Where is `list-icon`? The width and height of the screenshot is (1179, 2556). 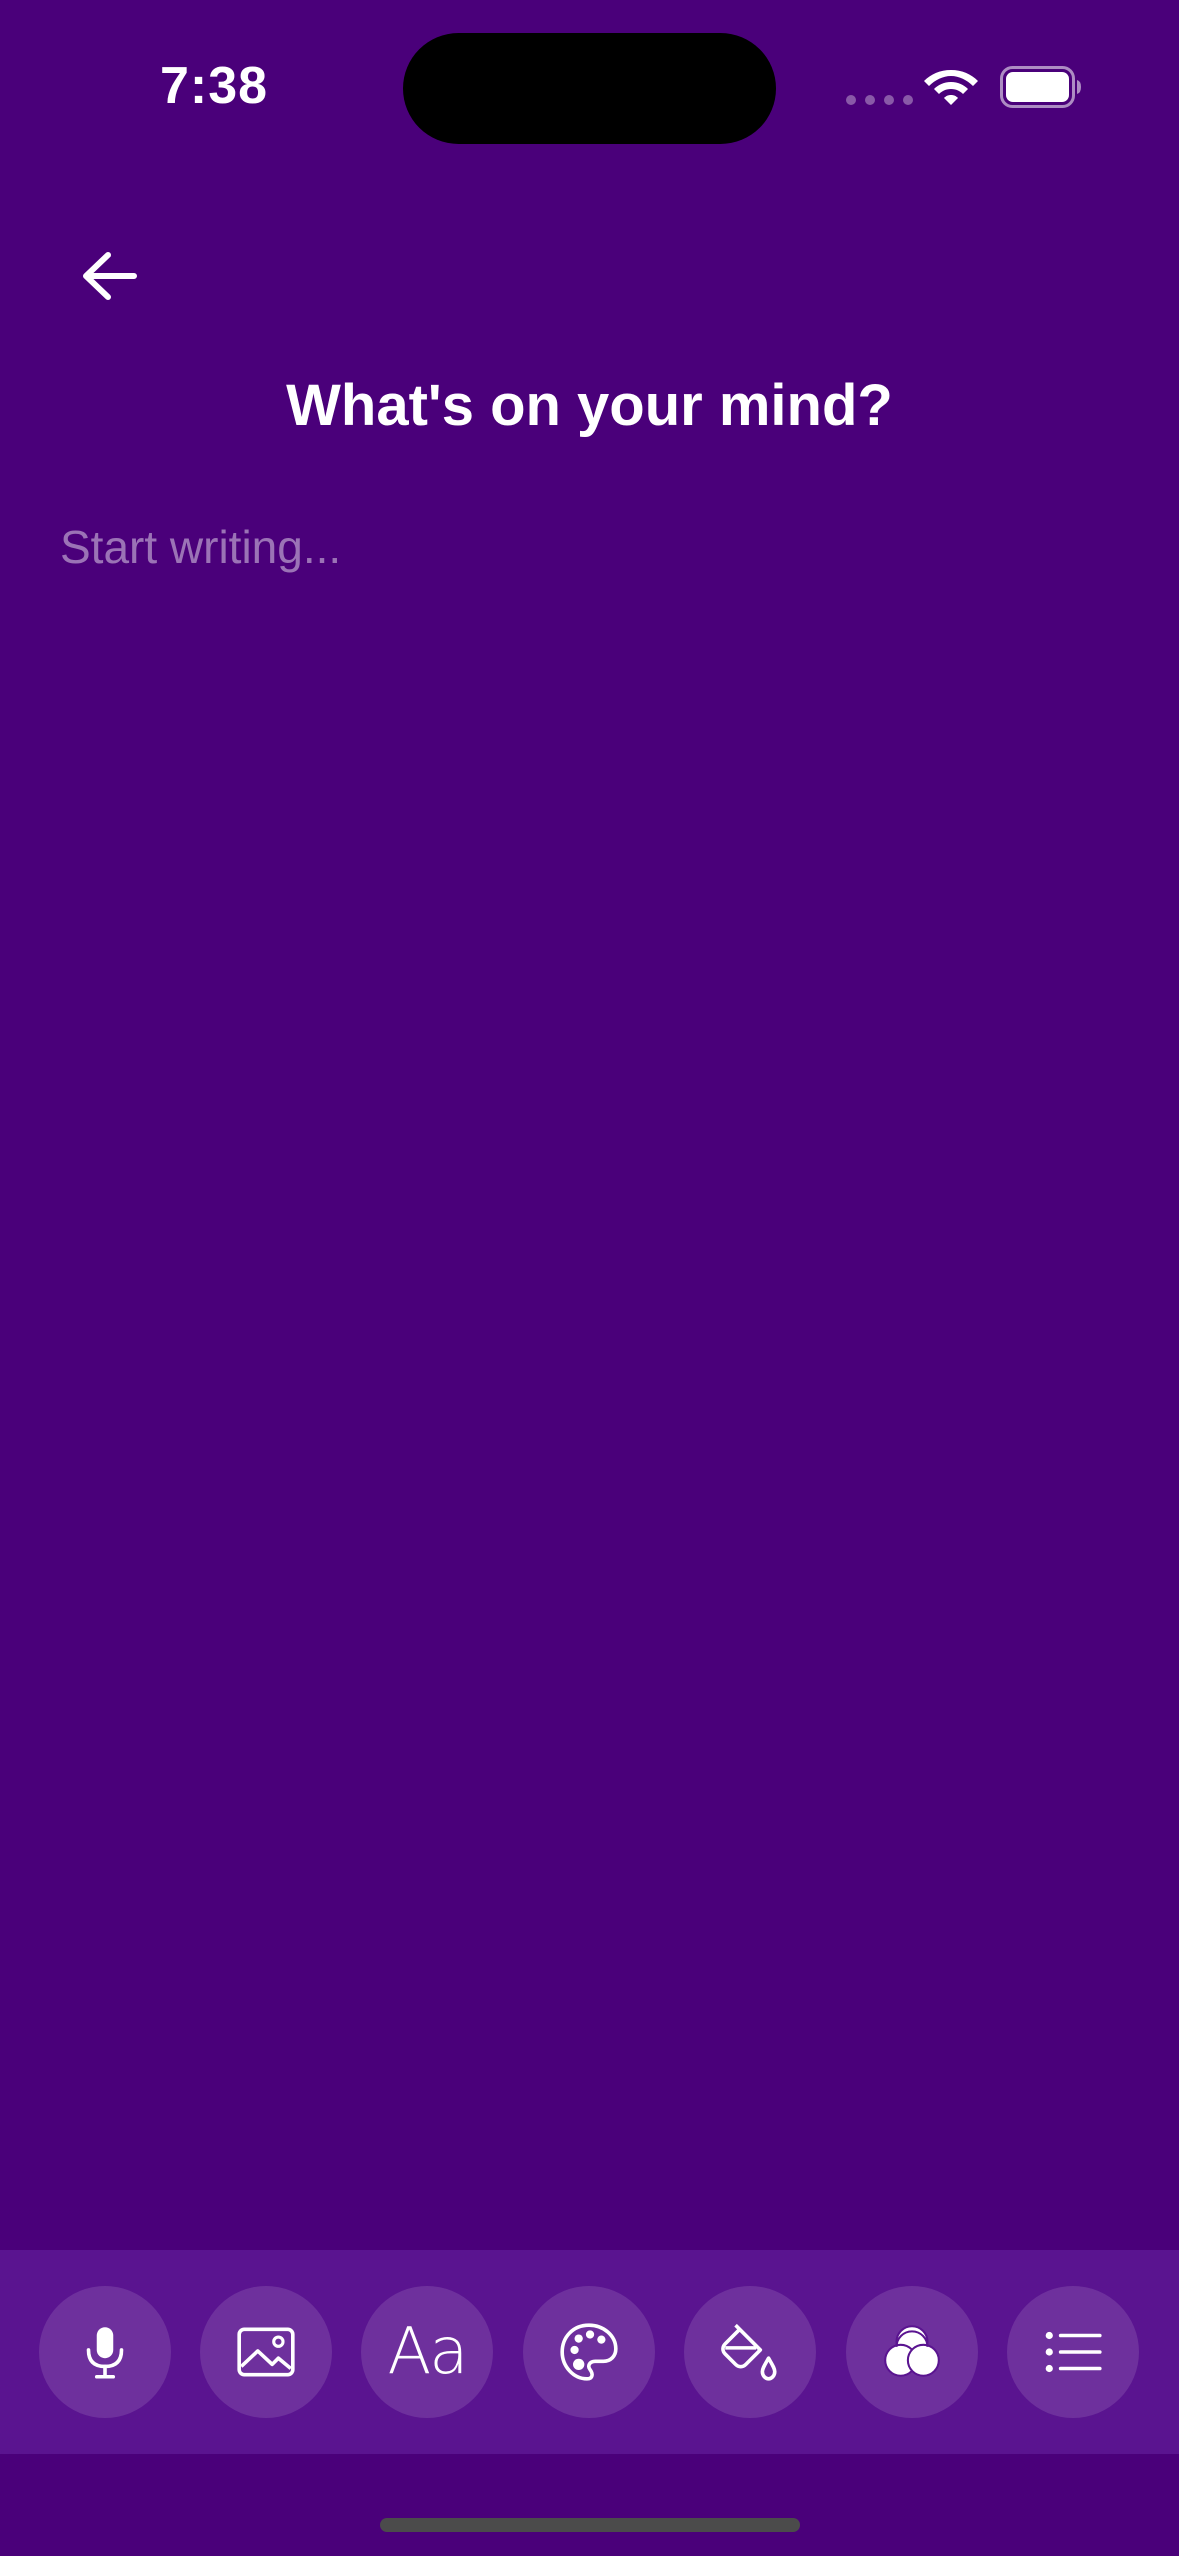
list-icon is located at coordinates (1073, 2352).